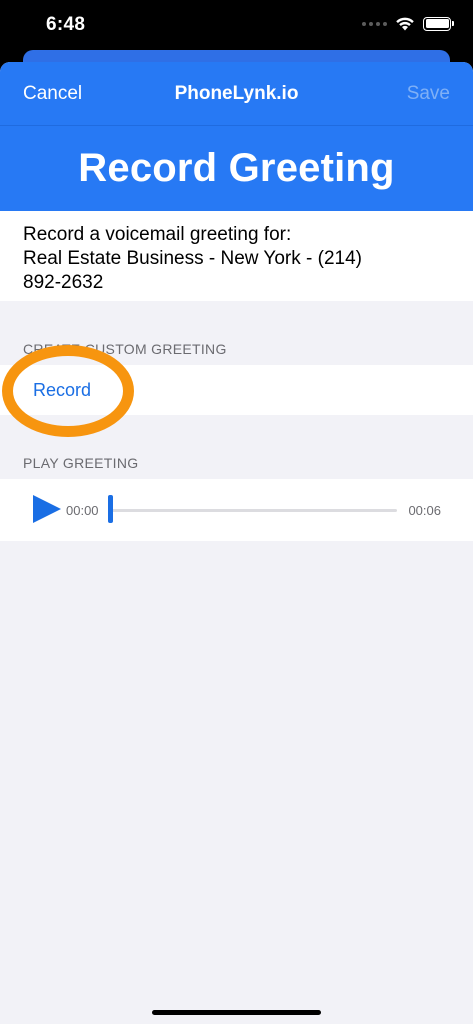 The height and width of the screenshot is (1024, 473). I want to click on progress-track, so click(252, 510).